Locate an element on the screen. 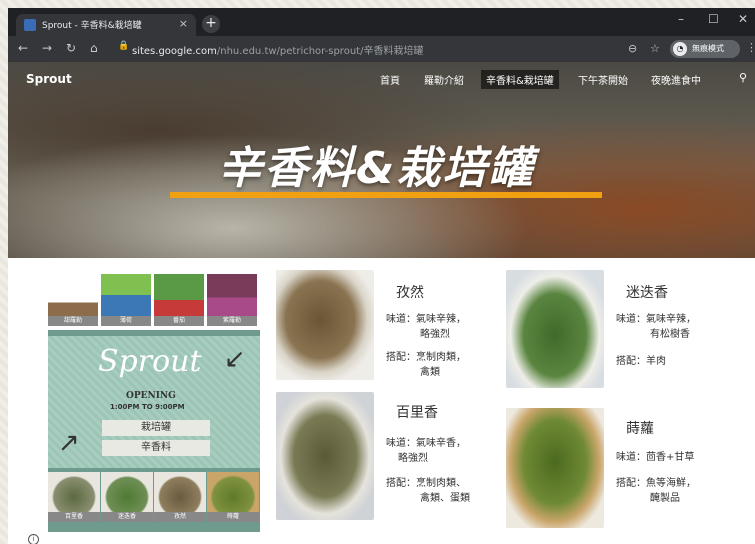 This screenshot has height=544, width=755. thumb-rosemary: 迷迭香 is located at coordinates (127, 497).